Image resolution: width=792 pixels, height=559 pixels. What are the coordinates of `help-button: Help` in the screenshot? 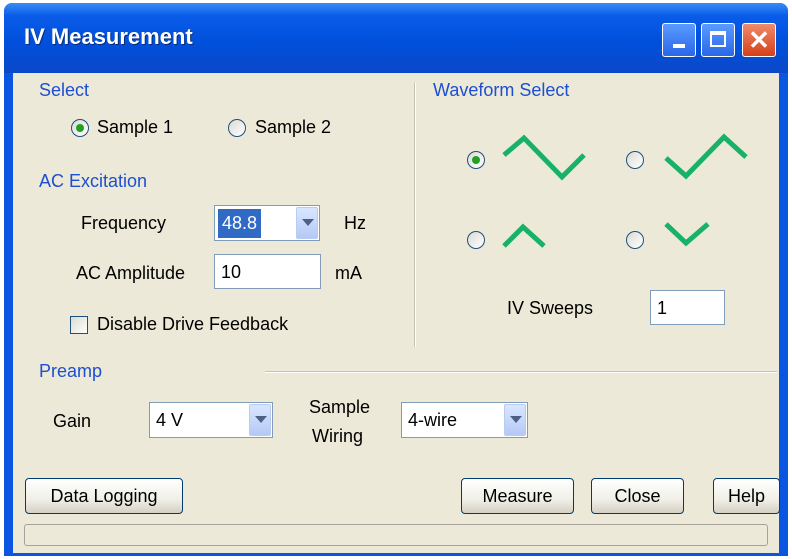 It's located at (746, 496).